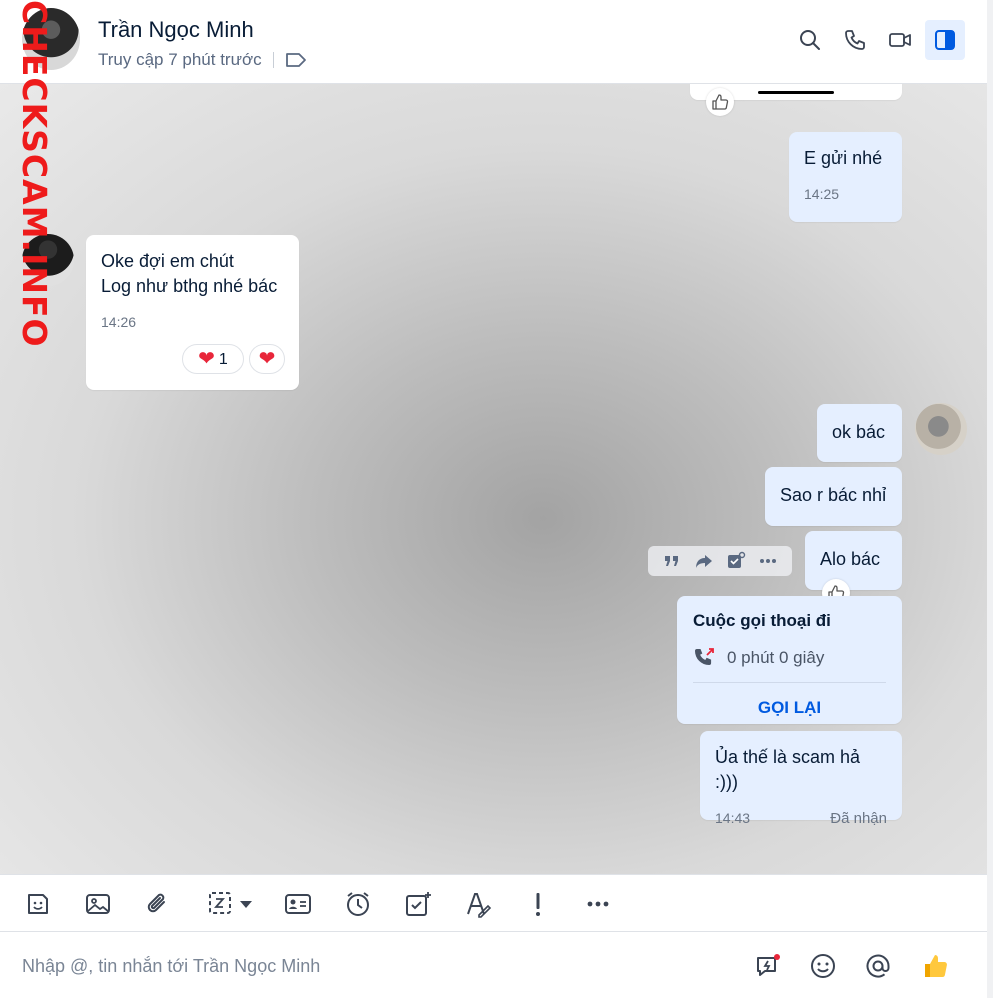 The image size is (993, 998). I want to click on message-time: 14:25, so click(822, 194).